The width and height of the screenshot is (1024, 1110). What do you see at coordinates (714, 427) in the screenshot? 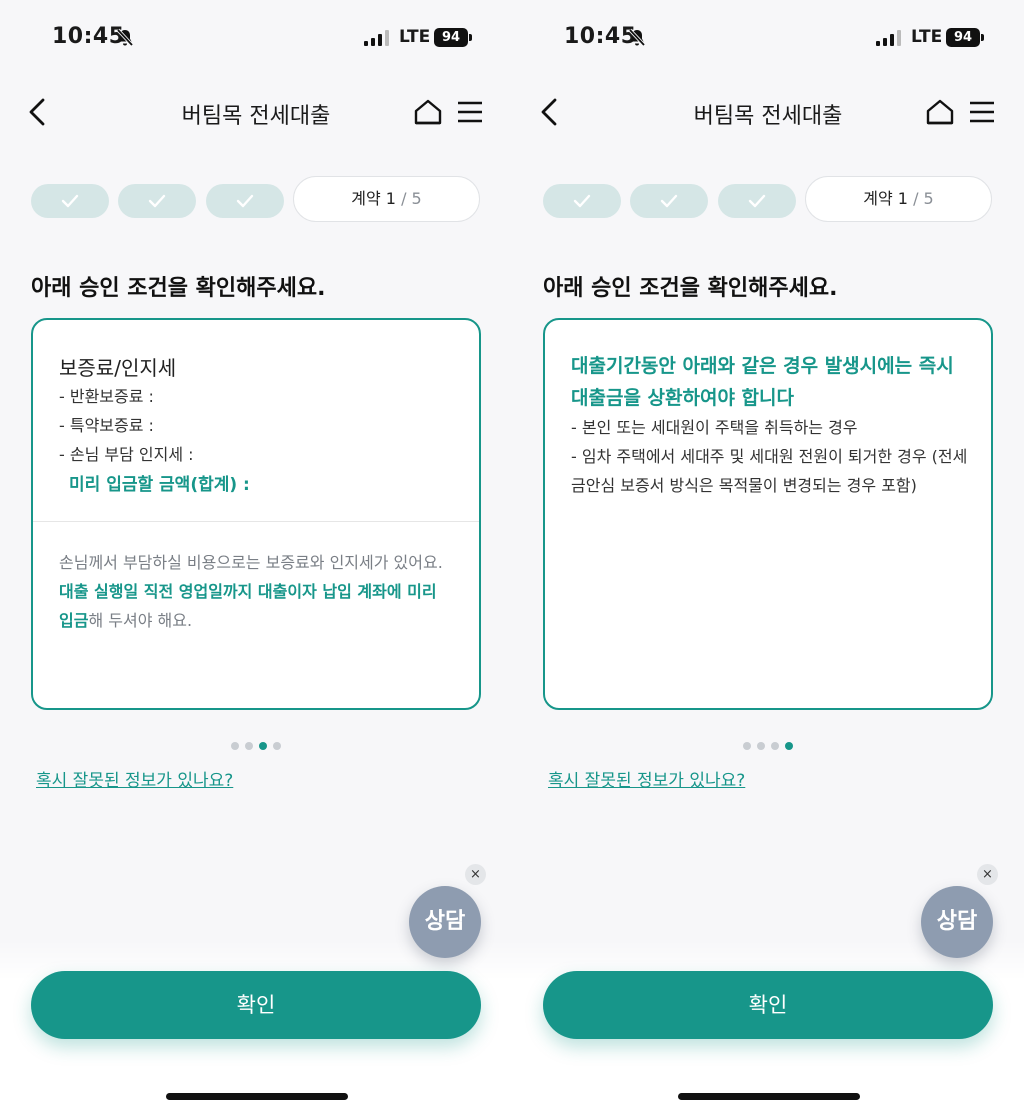
I see `list-item: - 본인 또는 세대원이 주택을 취득하는 경우` at bounding box center [714, 427].